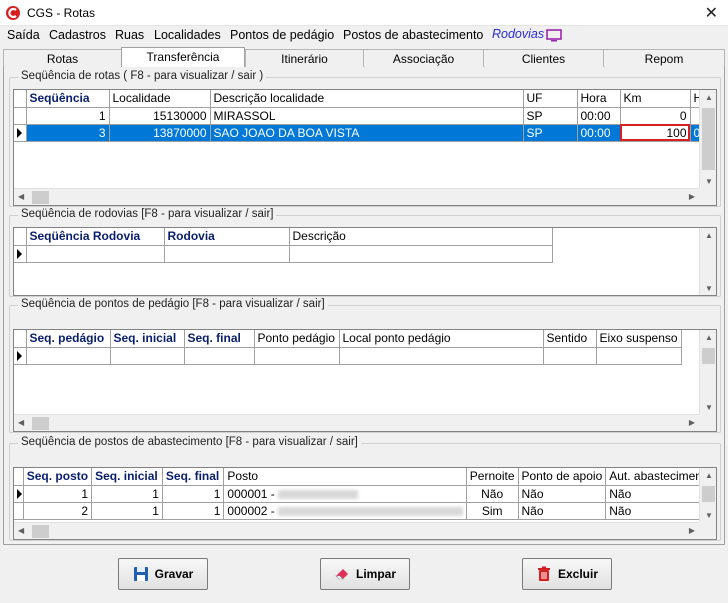 The image size is (728, 603). What do you see at coordinates (68, 339) in the screenshot?
I see `col-seq-pedagio: Seq. pedágio` at bounding box center [68, 339].